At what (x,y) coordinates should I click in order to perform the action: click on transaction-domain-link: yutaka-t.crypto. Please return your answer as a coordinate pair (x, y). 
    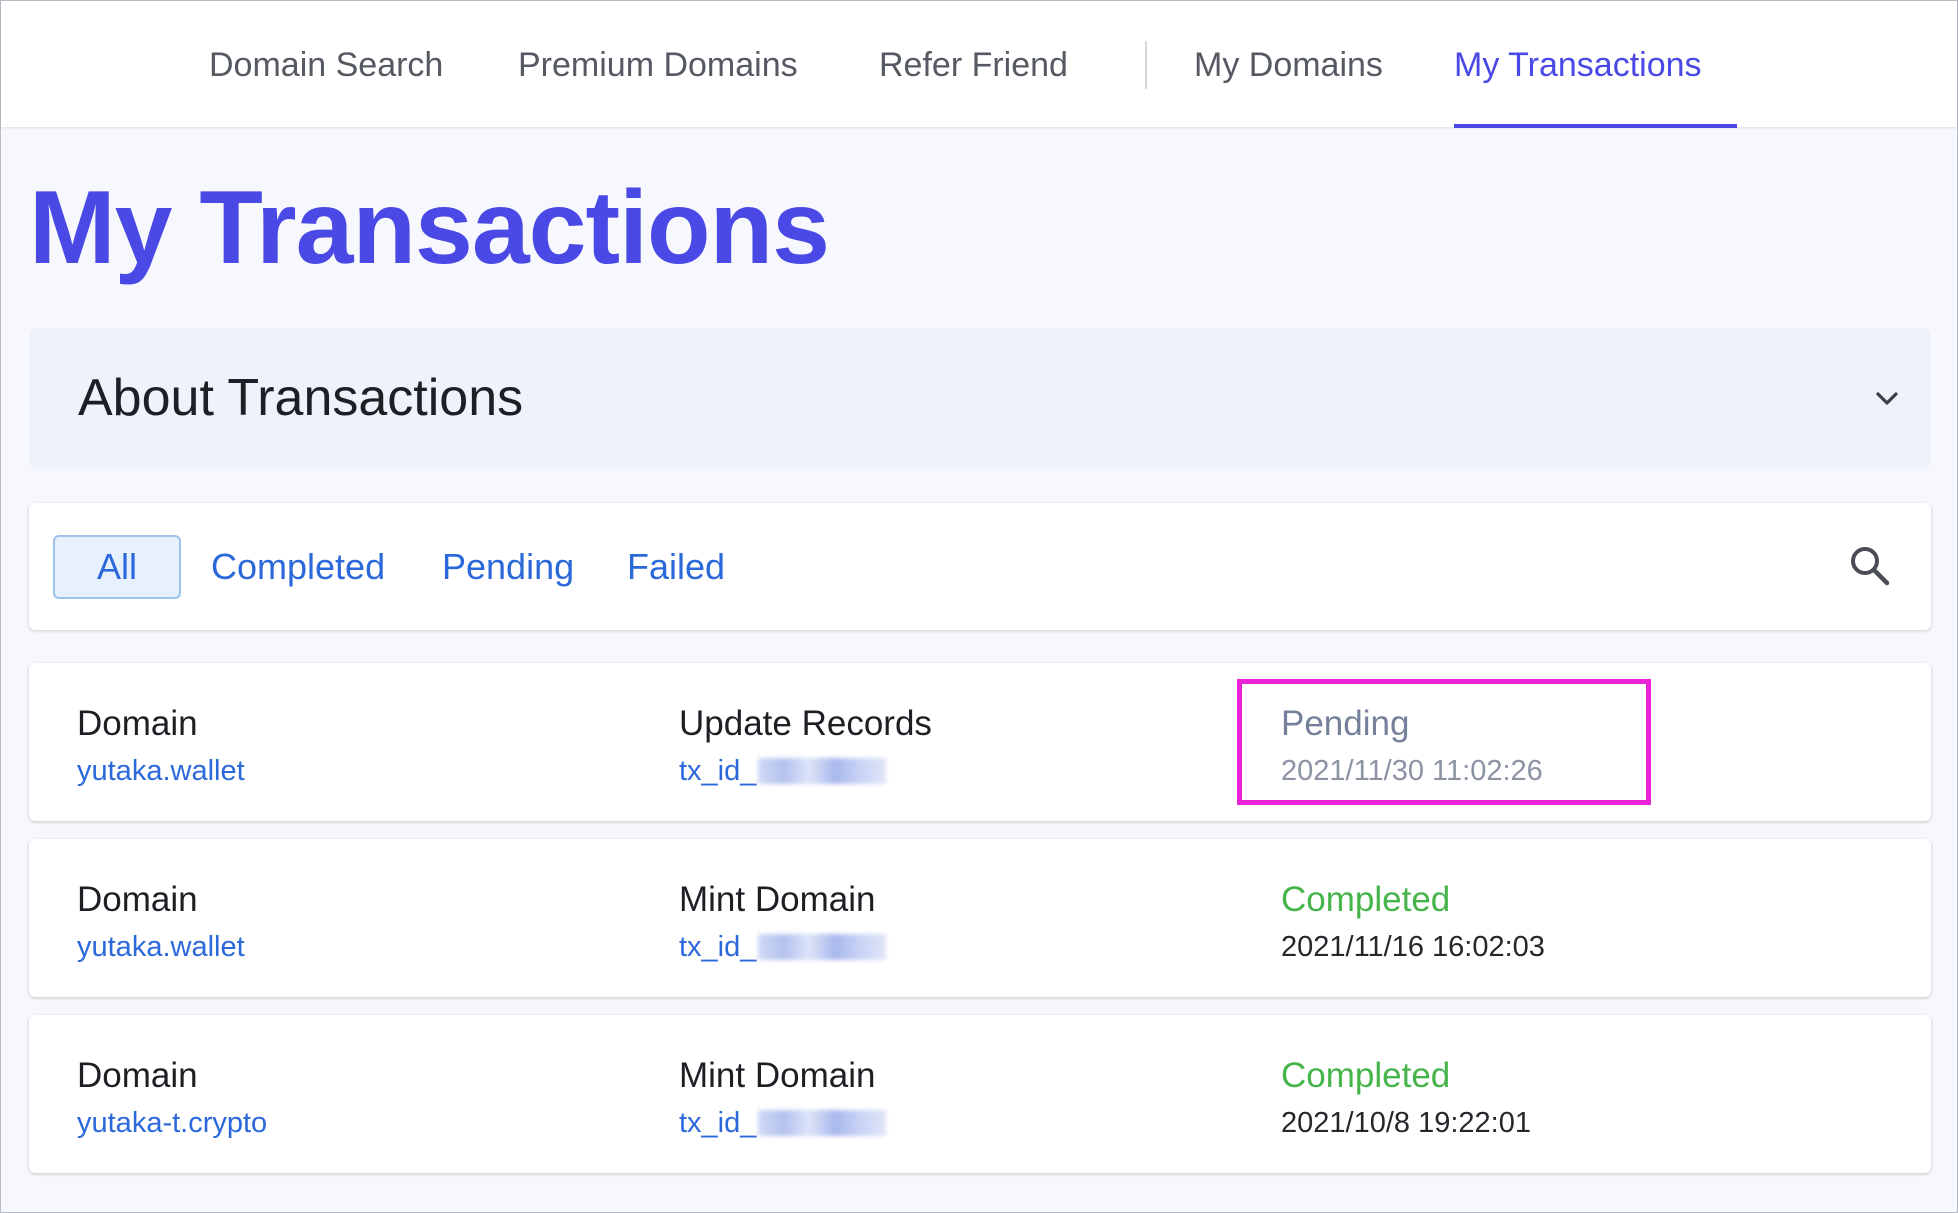
    Looking at the image, I should click on (172, 1123).